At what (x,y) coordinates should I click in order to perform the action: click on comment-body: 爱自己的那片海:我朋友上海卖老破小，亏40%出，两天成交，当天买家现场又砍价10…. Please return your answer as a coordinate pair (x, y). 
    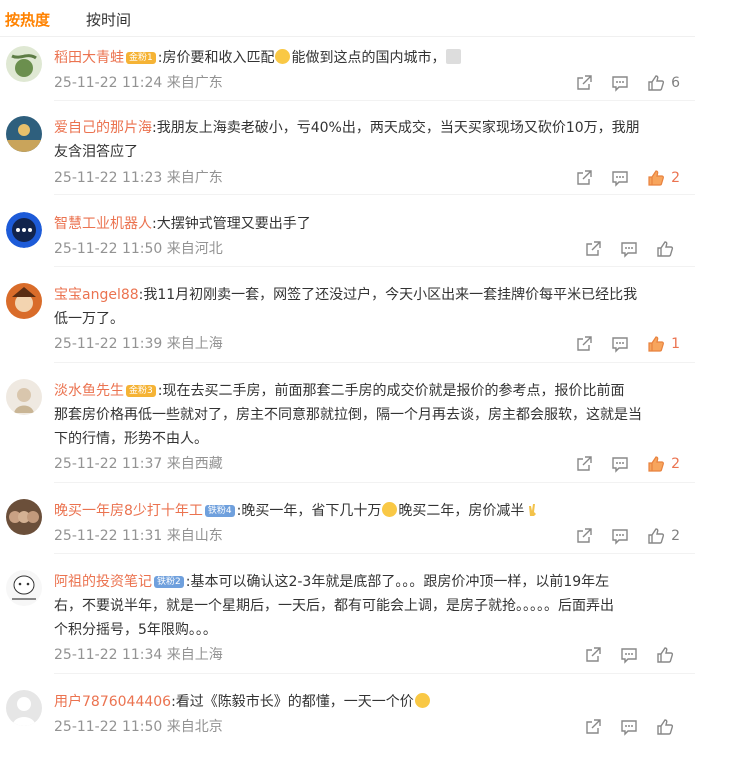
    Looking at the image, I should click on (367, 140).